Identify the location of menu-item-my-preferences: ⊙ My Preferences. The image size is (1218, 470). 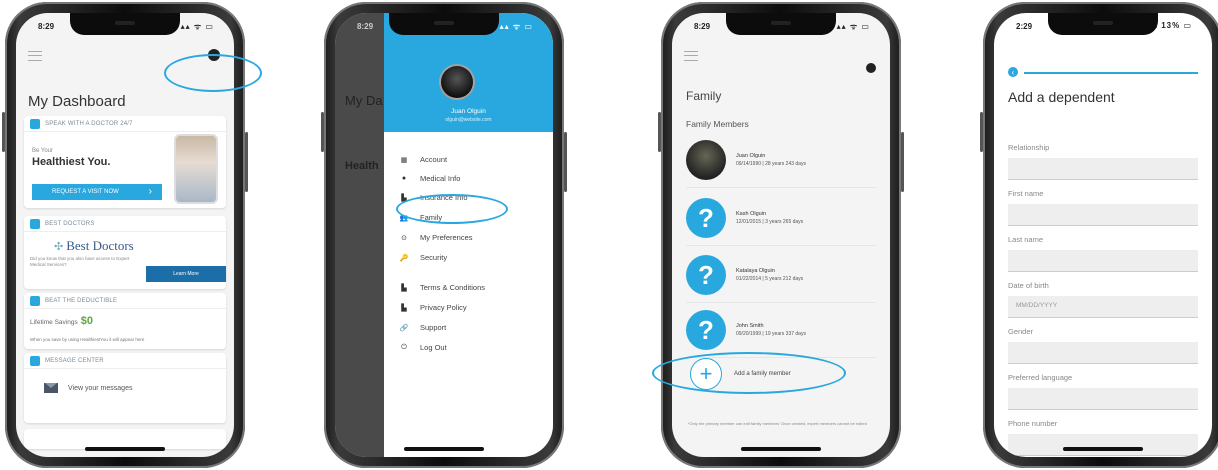
(435, 237).